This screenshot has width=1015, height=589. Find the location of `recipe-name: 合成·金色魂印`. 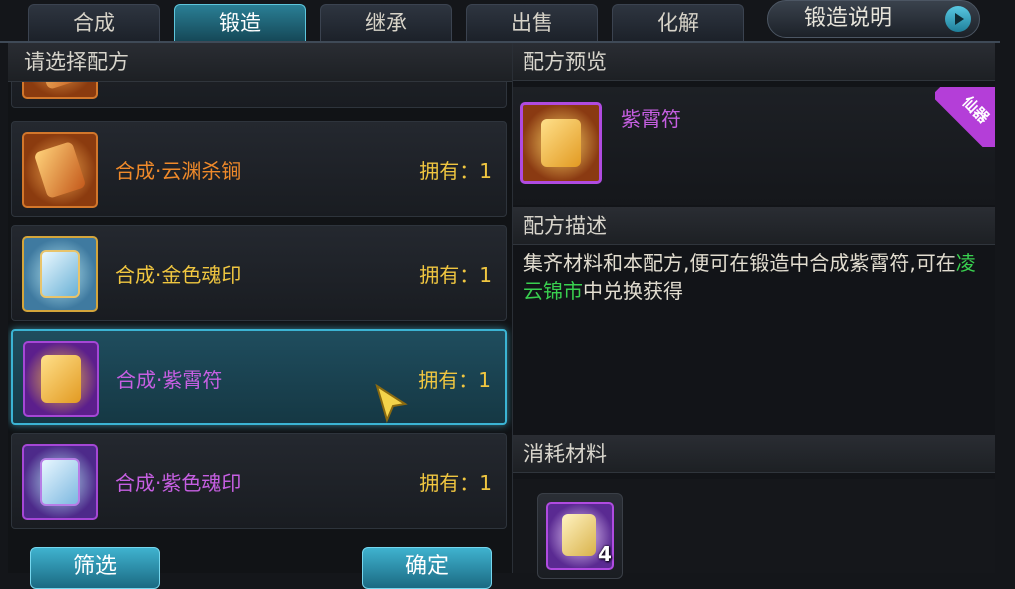

recipe-name: 合成·金色魂印 is located at coordinates (178, 275).